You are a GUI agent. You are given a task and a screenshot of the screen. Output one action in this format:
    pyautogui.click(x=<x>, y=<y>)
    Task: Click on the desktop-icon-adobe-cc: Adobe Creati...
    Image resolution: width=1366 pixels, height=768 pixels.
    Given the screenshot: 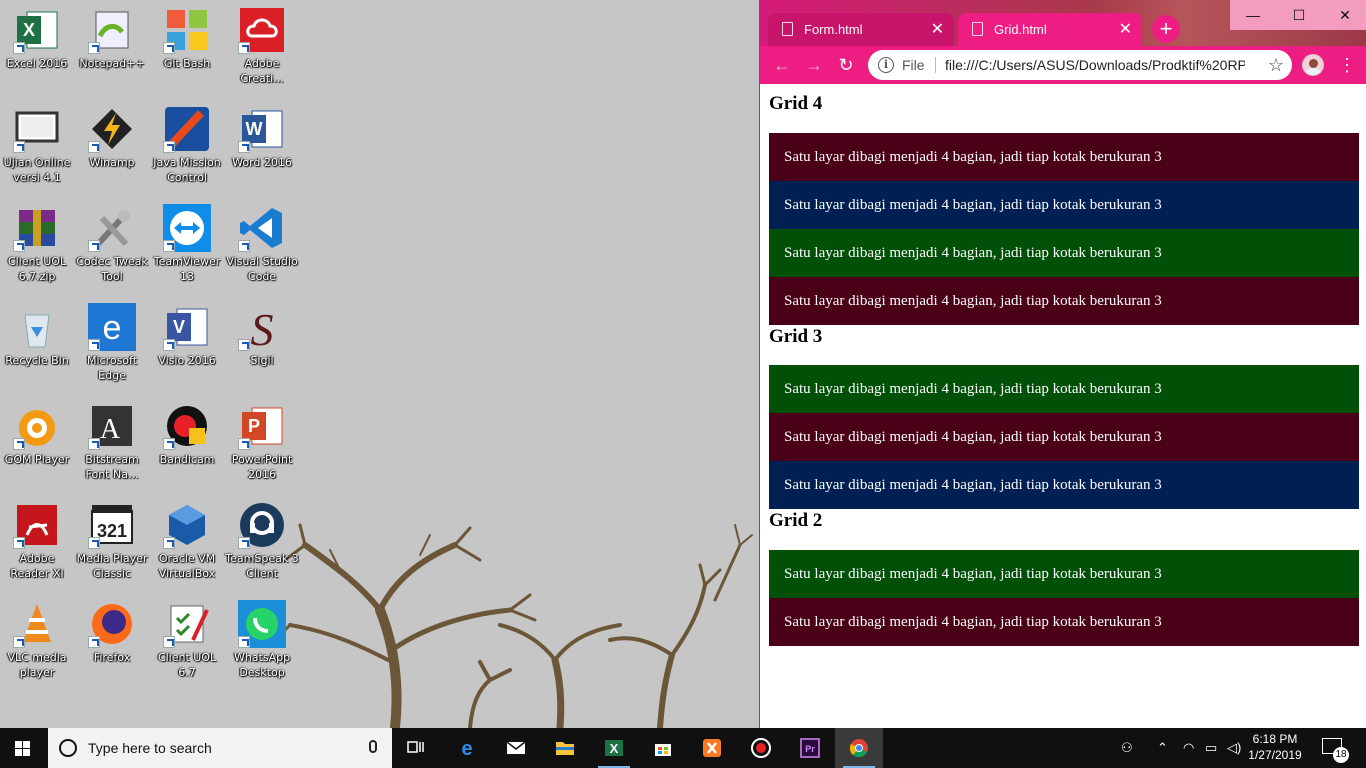 What is the action you would take?
    pyautogui.click(x=262, y=46)
    